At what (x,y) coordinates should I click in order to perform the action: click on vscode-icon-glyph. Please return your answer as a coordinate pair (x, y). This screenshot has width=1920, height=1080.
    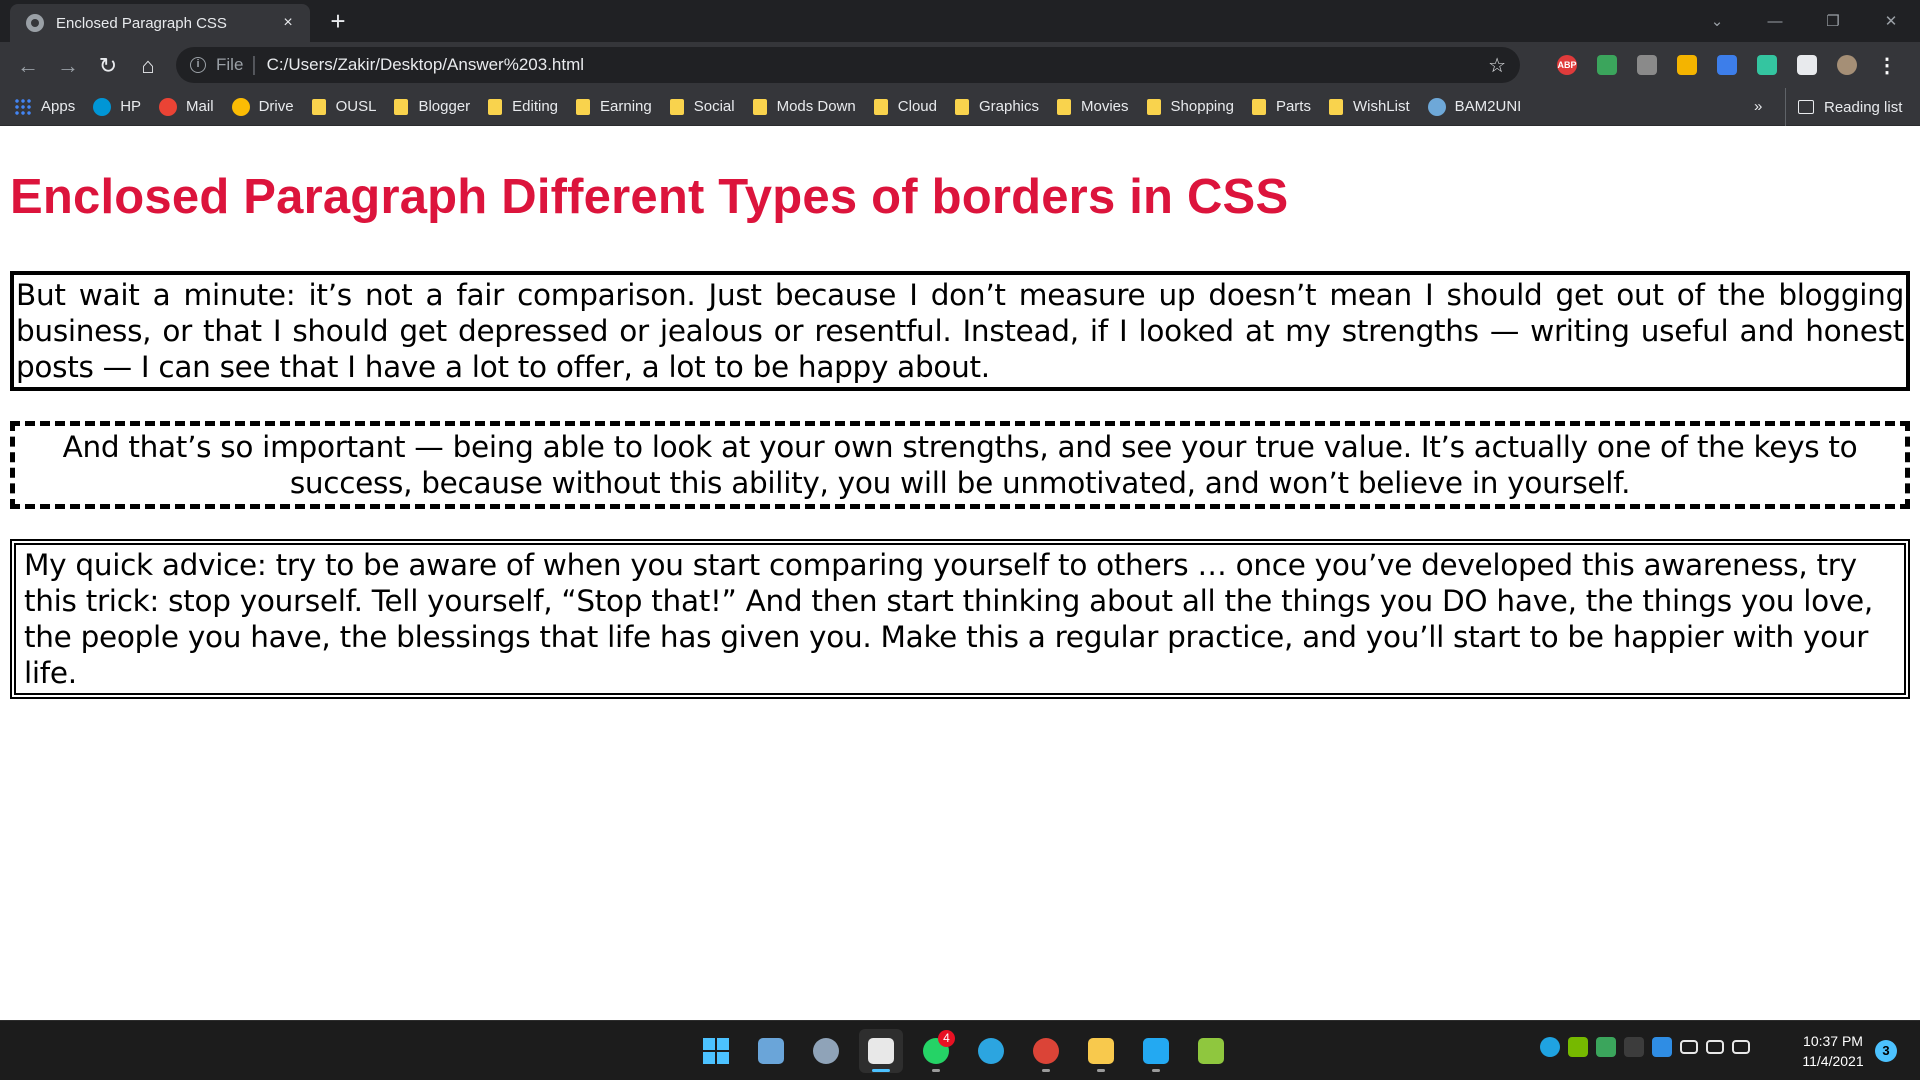
    Looking at the image, I should click on (1156, 1051).